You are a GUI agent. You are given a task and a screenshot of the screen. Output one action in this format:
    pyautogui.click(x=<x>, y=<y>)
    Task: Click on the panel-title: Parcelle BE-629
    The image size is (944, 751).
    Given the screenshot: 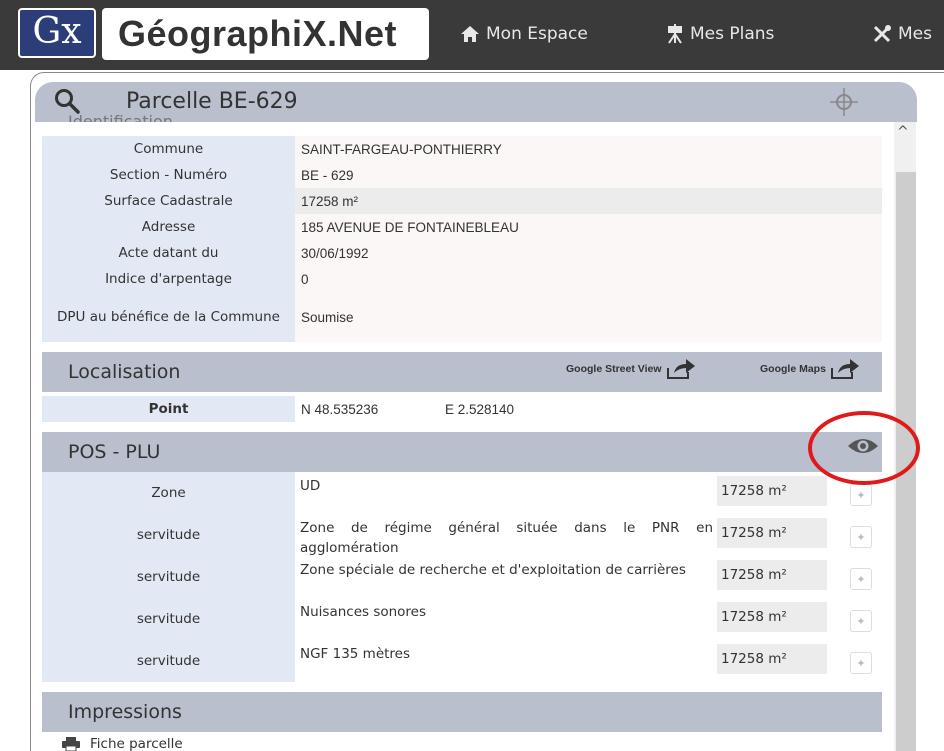 What is the action you would take?
    pyautogui.click(x=212, y=101)
    